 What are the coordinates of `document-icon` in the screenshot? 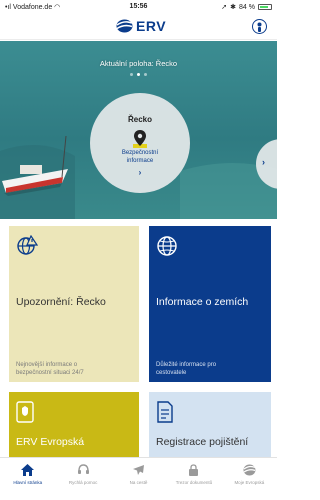 It's located at (165, 412).